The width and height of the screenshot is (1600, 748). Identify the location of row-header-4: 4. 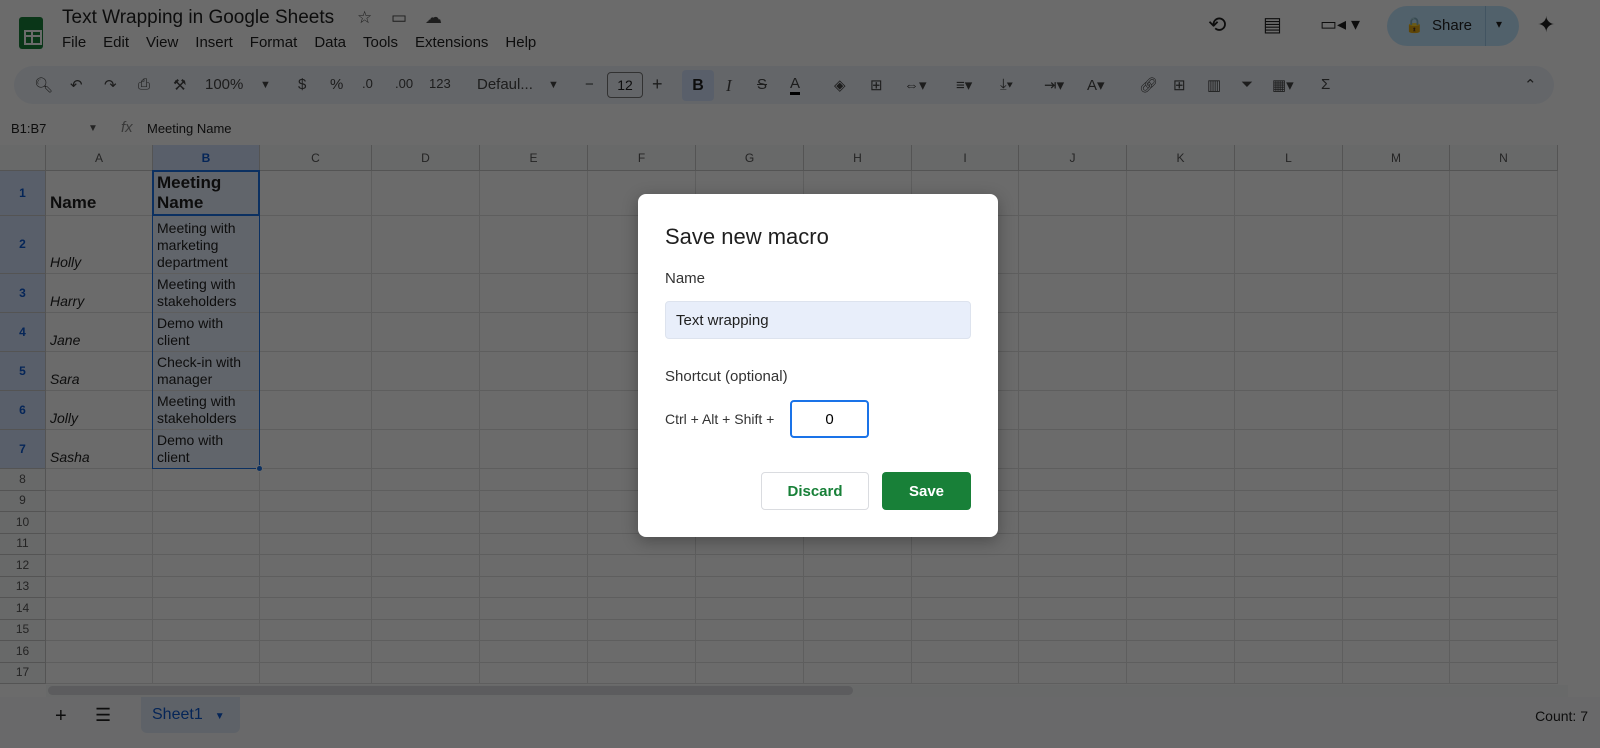
(23, 332).